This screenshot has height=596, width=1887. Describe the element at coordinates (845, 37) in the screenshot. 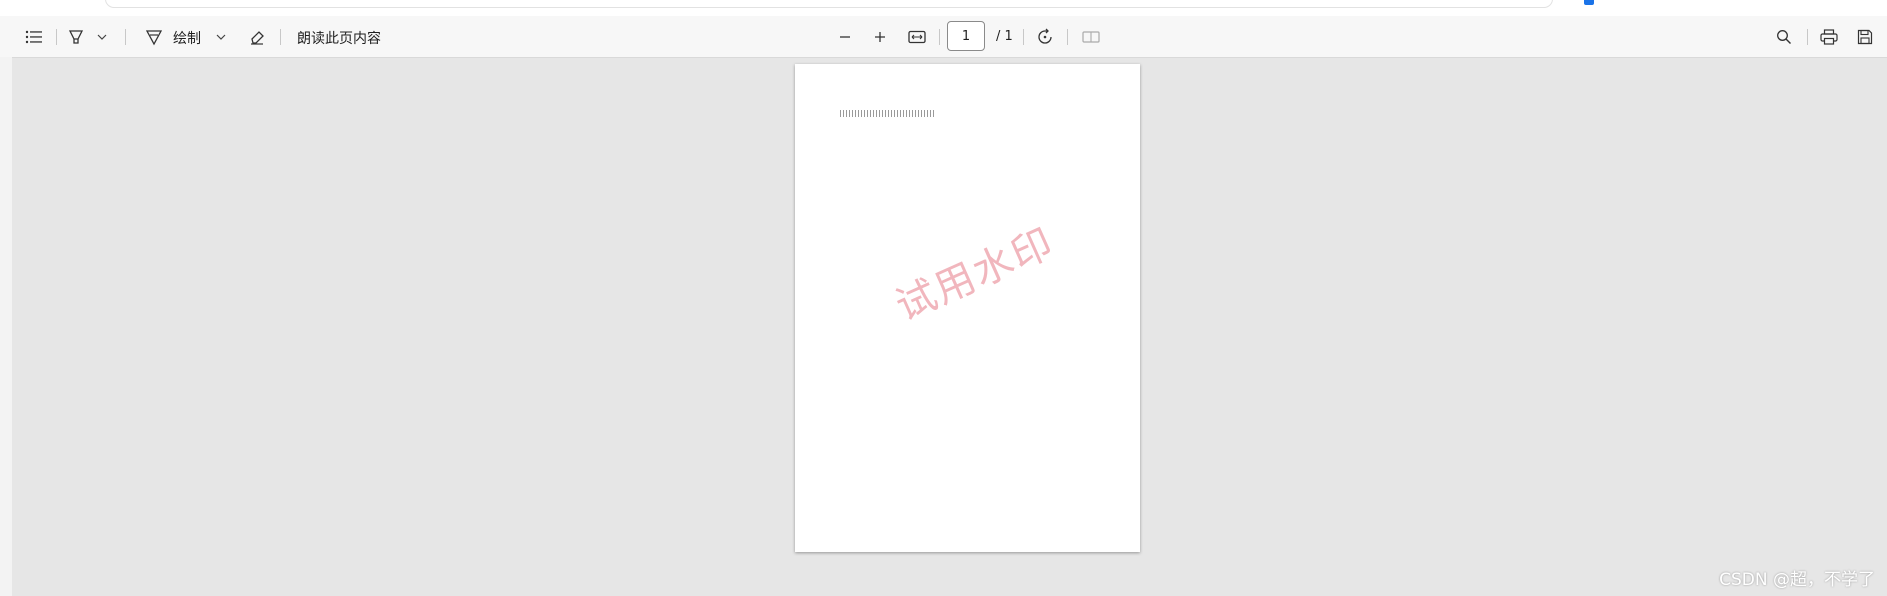

I see `minus-icon` at that location.